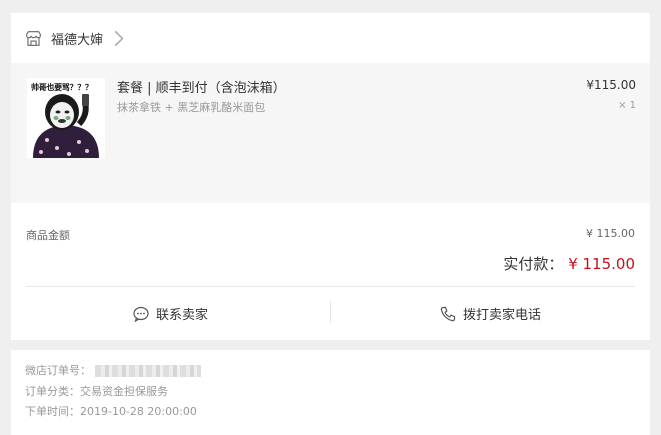  What do you see at coordinates (62, 87) in the screenshot?
I see `thumbnail-caption: 帅哥也要骂？？？` at bounding box center [62, 87].